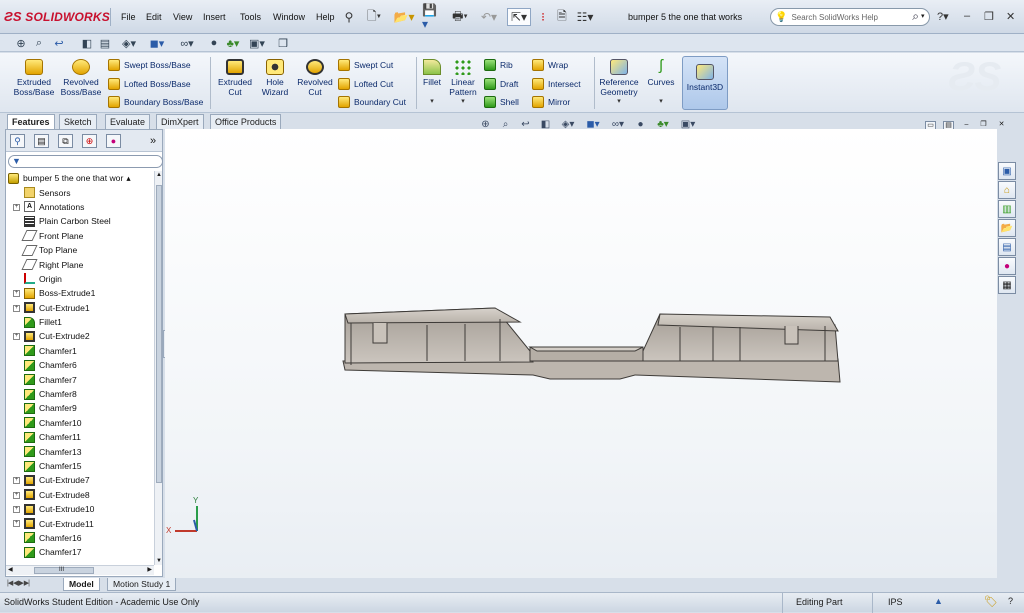 This screenshot has width=1024, height=613. Describe the element at coordinates (938, 601) in the screenshot. I see `units-dropdown-icon: ▲` at that location.